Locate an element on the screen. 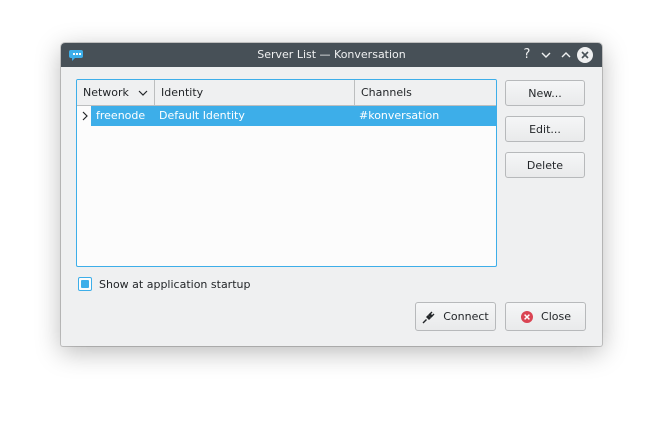 This screenshot has height=425, width=663. checkbox-check-mark is located at coordinates (85, 284).